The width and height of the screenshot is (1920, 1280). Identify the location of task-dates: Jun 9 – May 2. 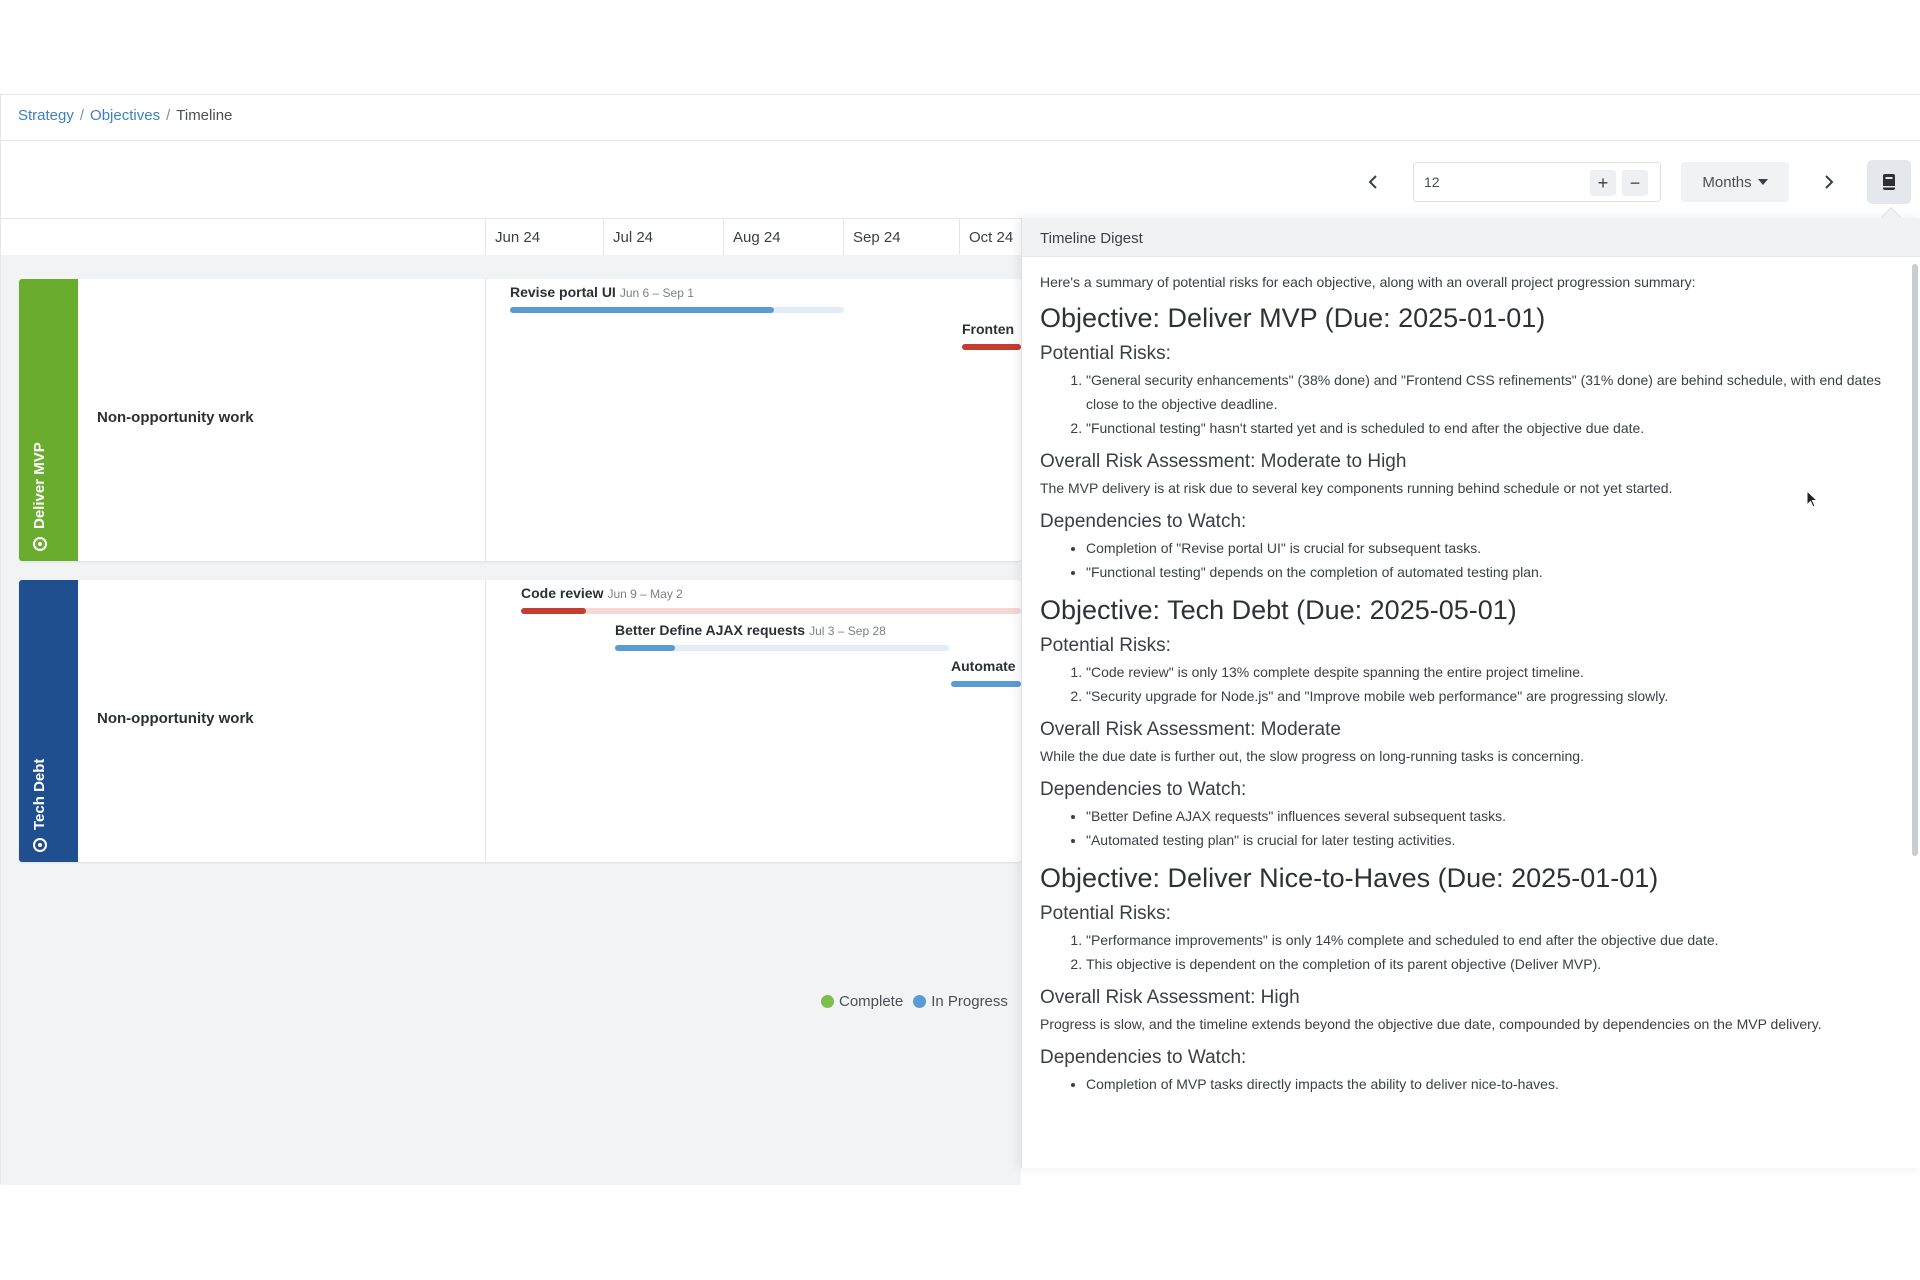
(645, 594).